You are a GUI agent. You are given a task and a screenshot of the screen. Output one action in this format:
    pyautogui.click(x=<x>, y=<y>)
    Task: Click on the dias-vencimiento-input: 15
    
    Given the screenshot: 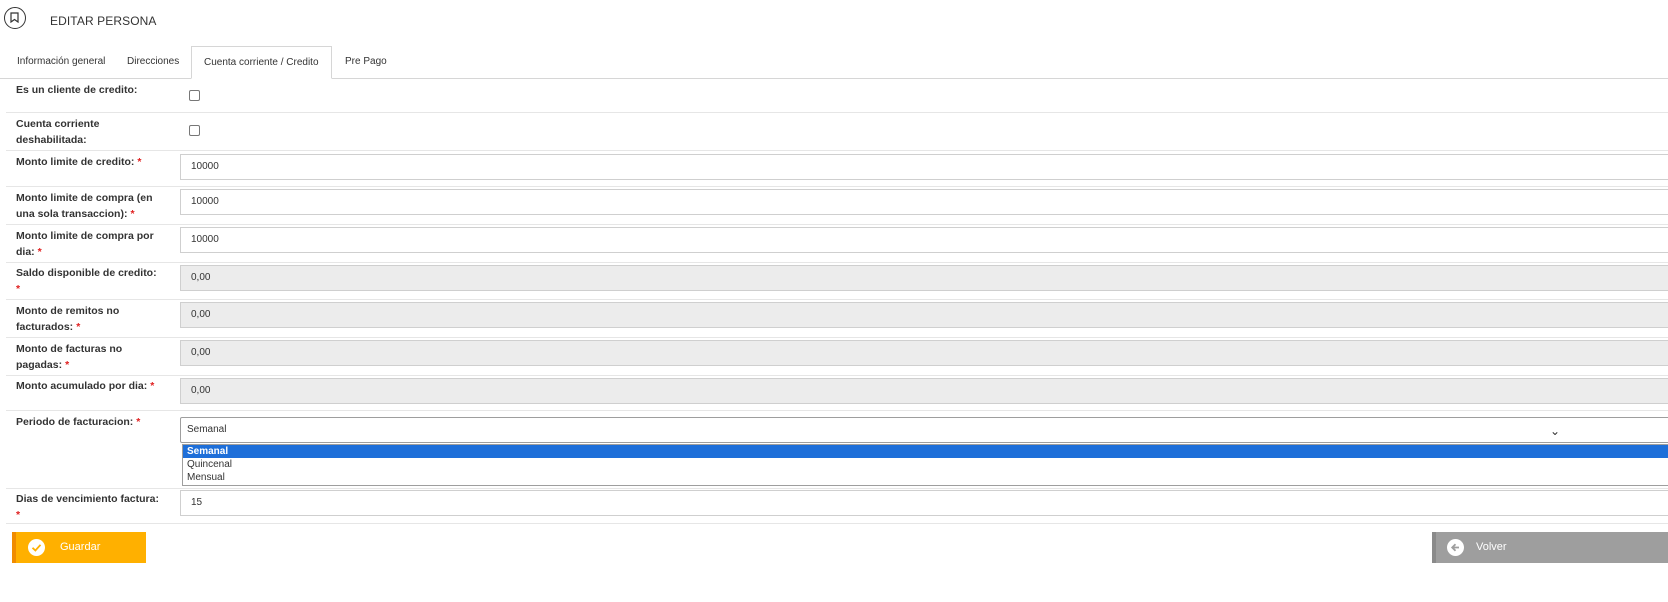 What is the action you would take?
    pyautogui.click(x=924, y=503)
    